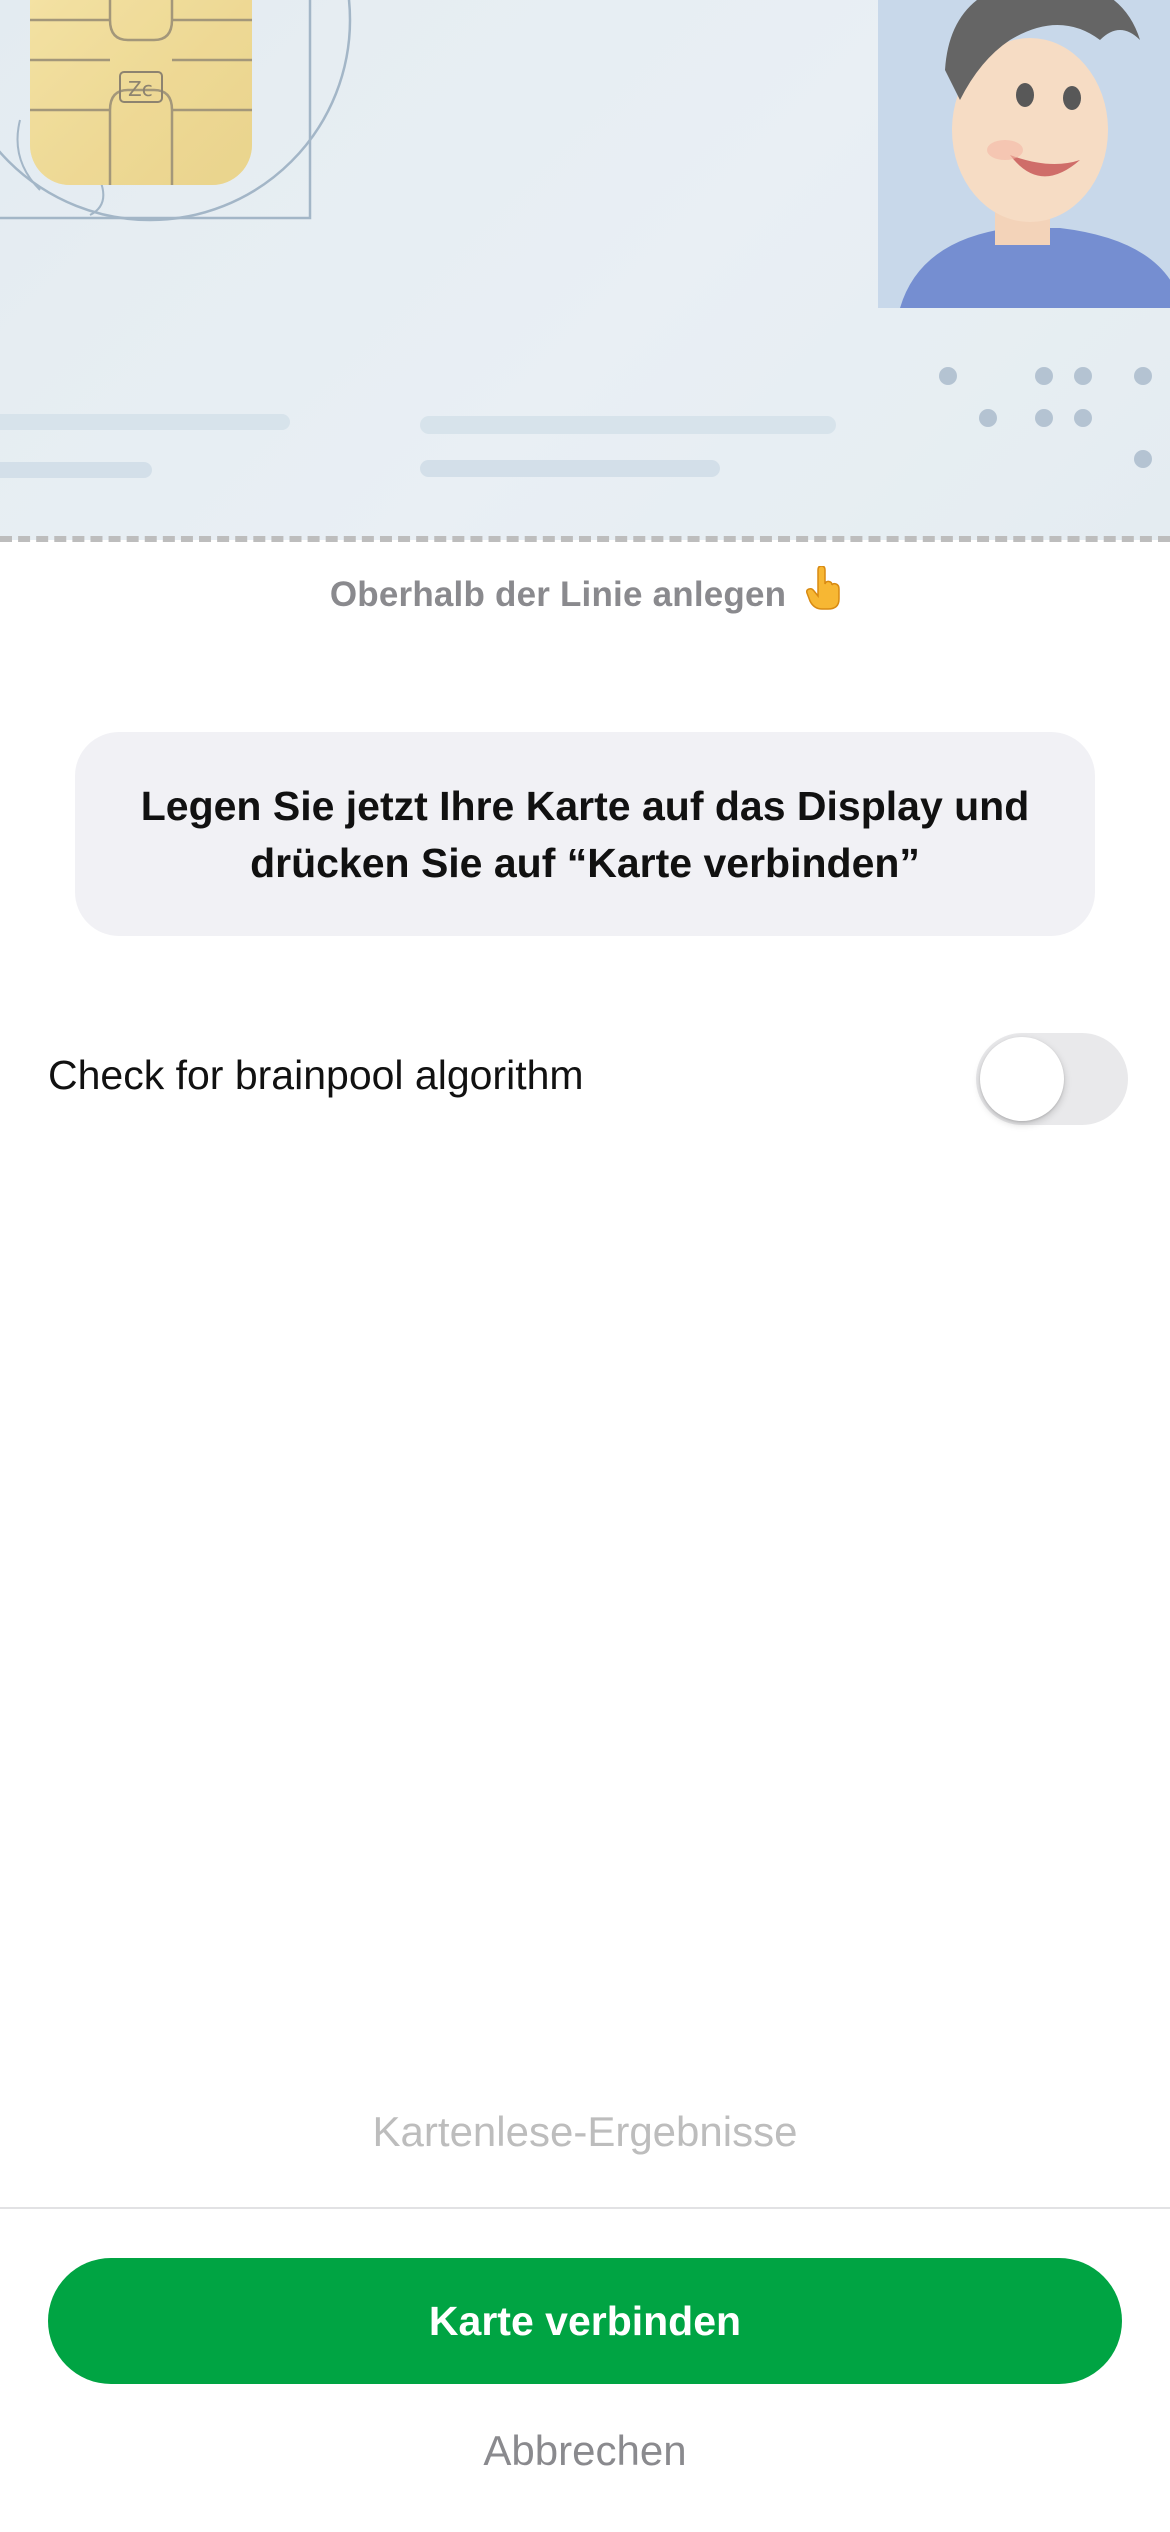 The image size is (1170, 2532). I want to click on brainpool-label: Check for brainpool algorithm, so click(316, 1075).